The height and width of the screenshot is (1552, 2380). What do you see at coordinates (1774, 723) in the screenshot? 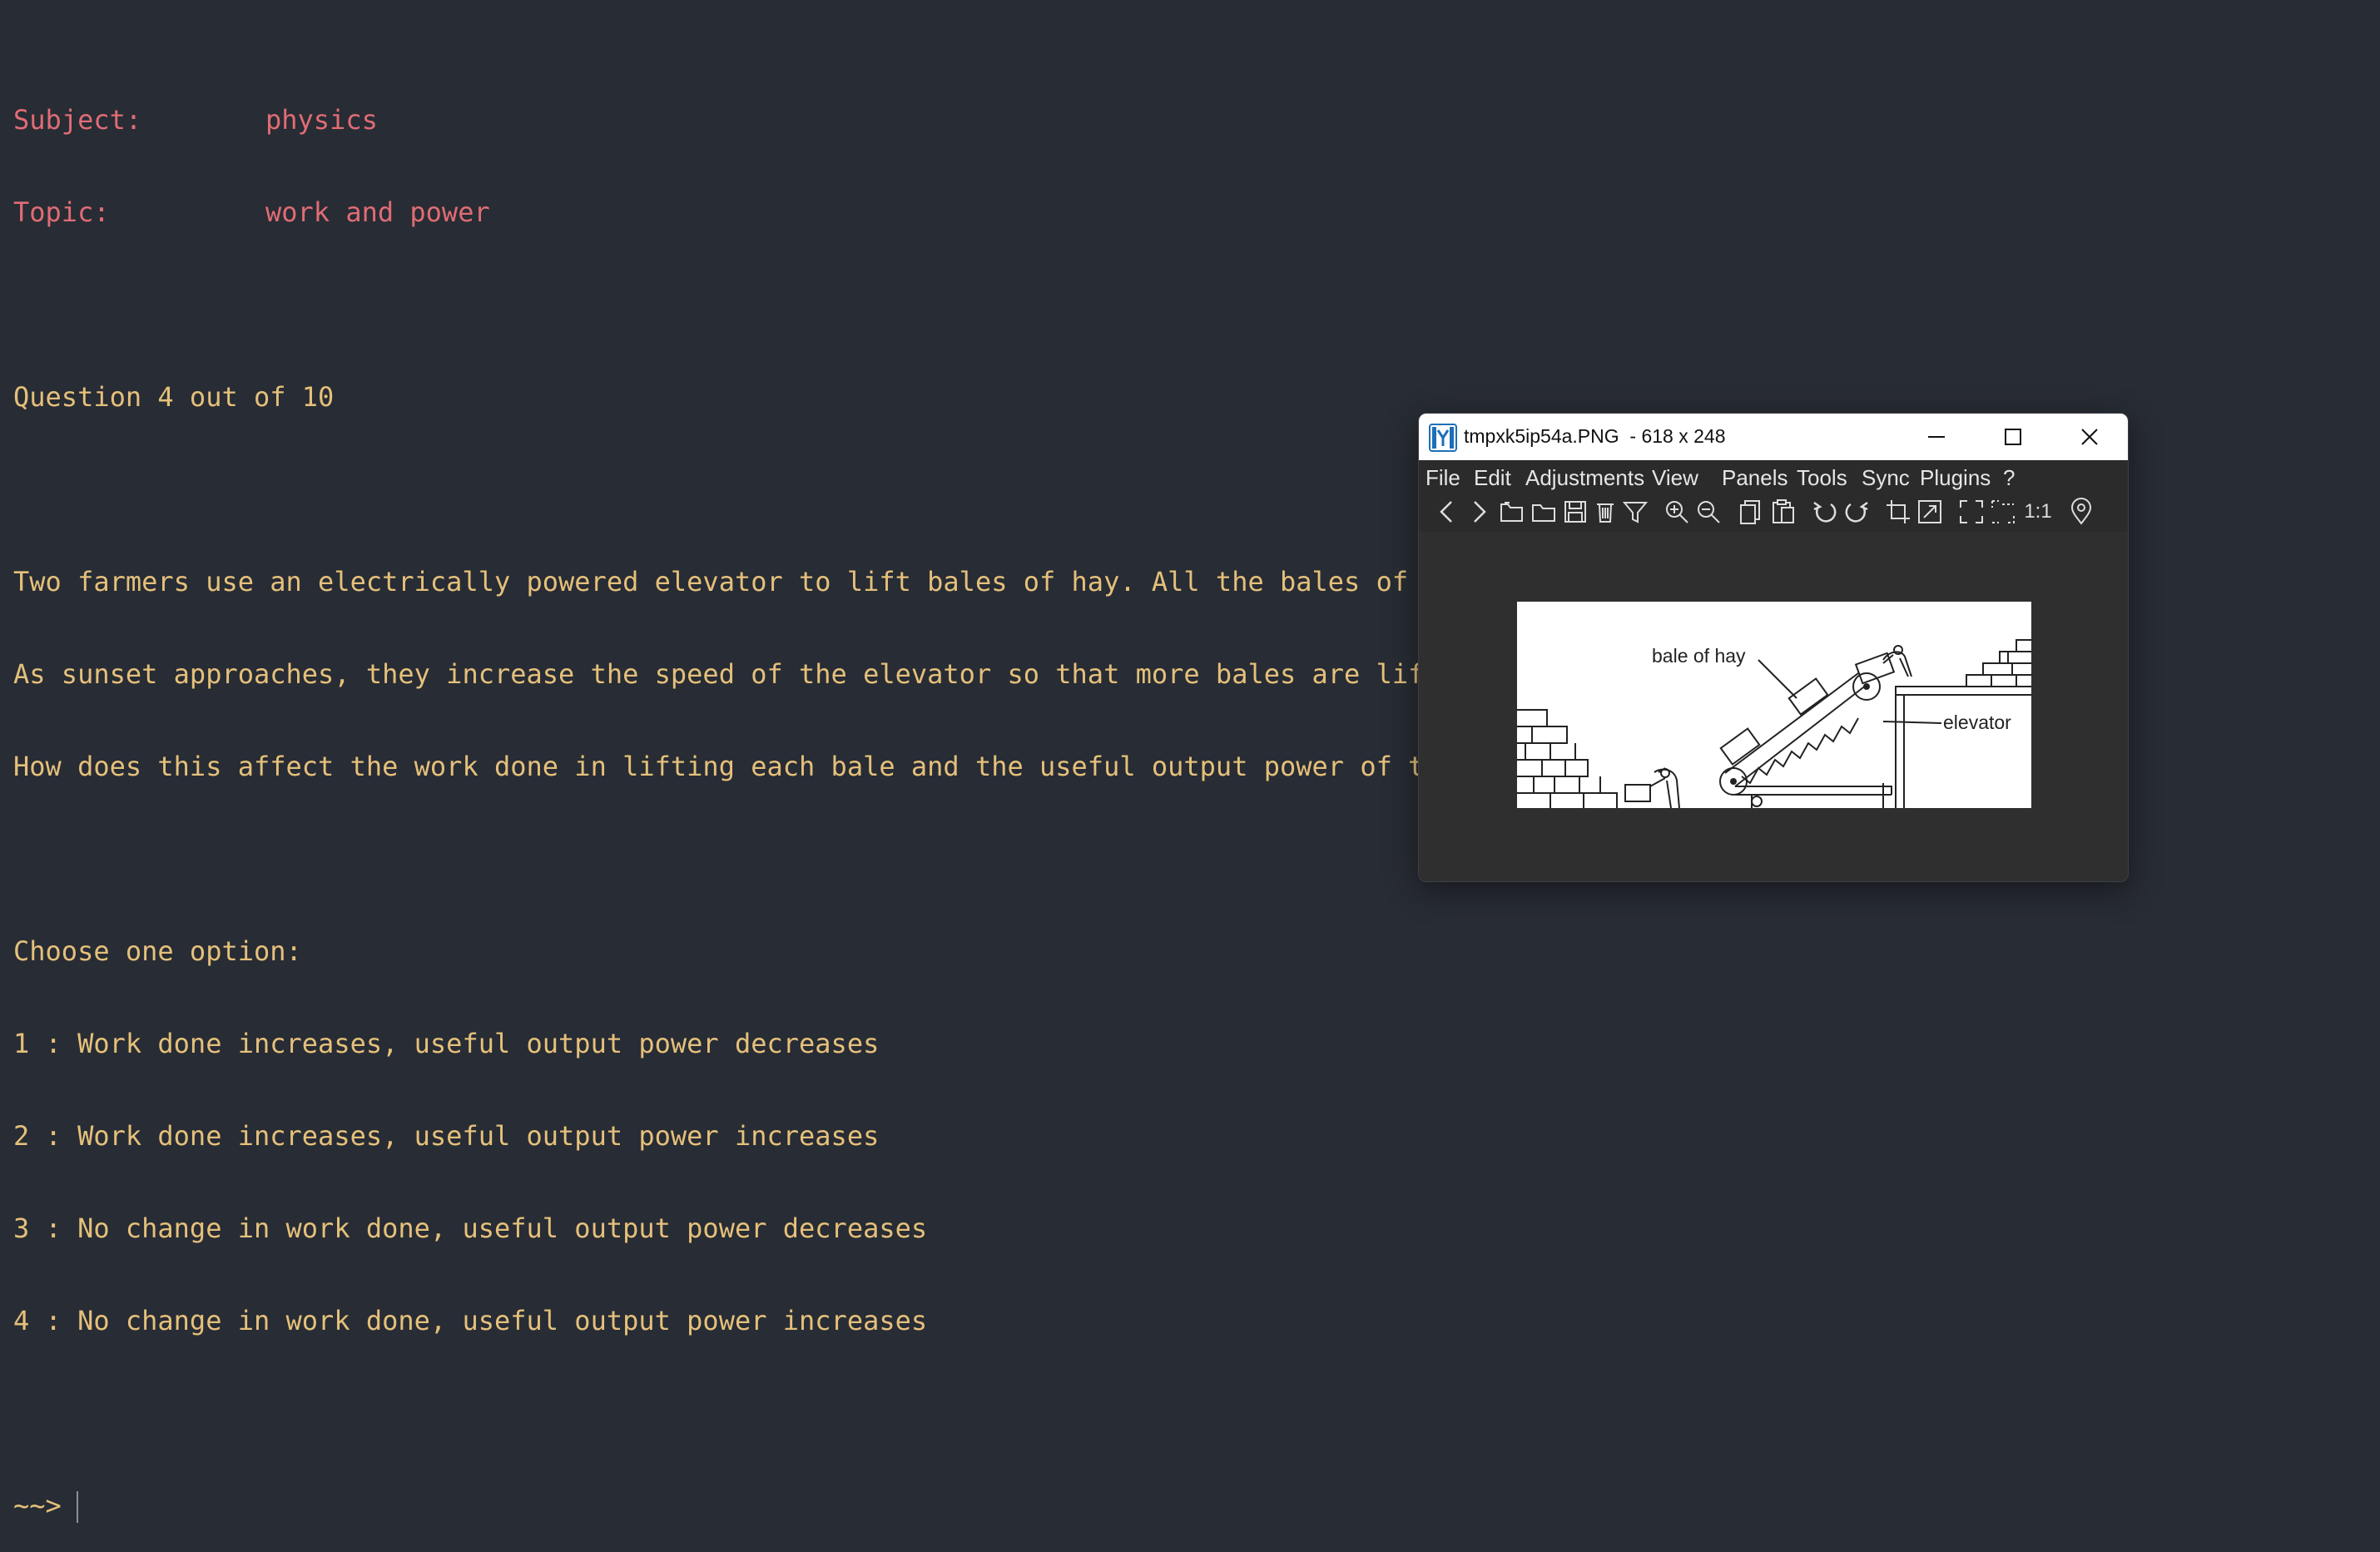
I see `hay-elevator-diagram` at bounding box center [1774, 723].